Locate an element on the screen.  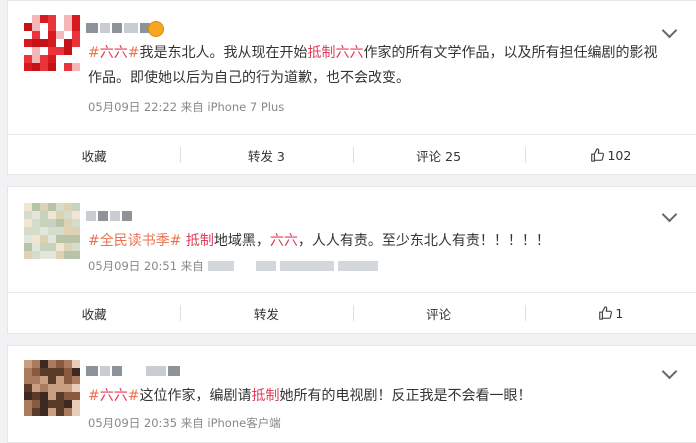
repost-button: 转发 is located at coordinates (266, 313).